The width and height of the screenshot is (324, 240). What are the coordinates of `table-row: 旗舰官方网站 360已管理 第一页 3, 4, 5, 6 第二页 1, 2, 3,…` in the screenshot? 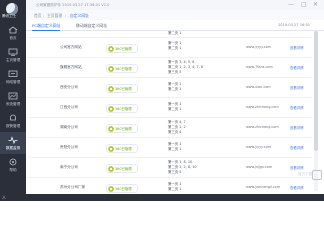 It's located at (170, 68).